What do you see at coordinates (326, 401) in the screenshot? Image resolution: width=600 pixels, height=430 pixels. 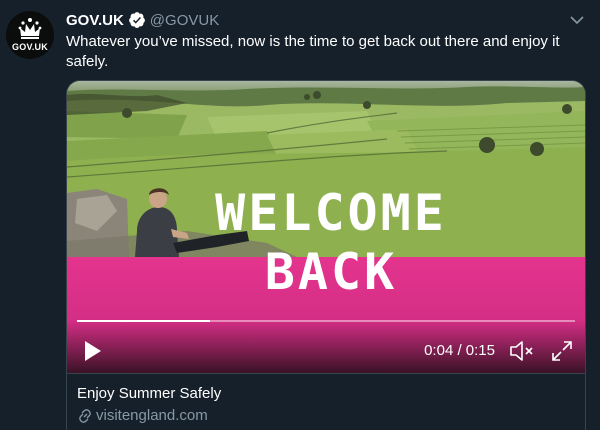 I see `card-info: Enjoy Summer Safely visitengland.com` at bounding box center [326, 401].